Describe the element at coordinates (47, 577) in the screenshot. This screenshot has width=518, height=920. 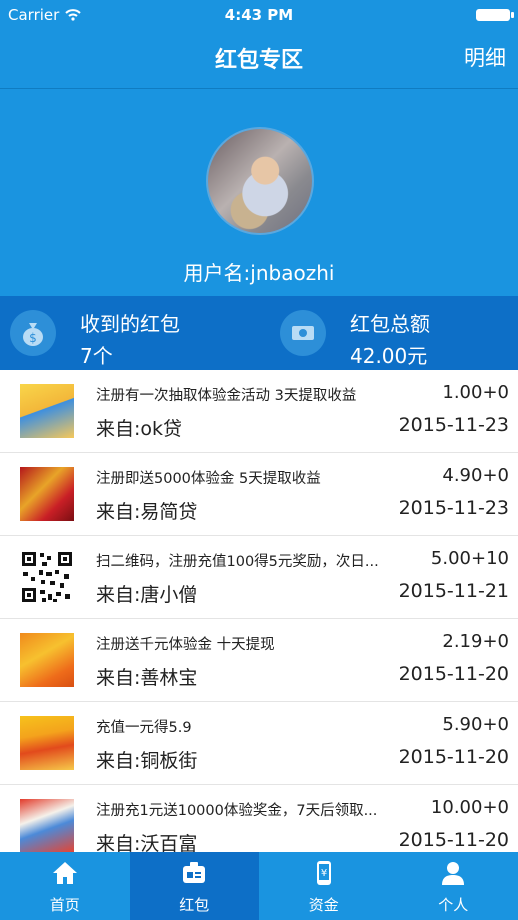
I see `qr-code-thumbnail` at that location.